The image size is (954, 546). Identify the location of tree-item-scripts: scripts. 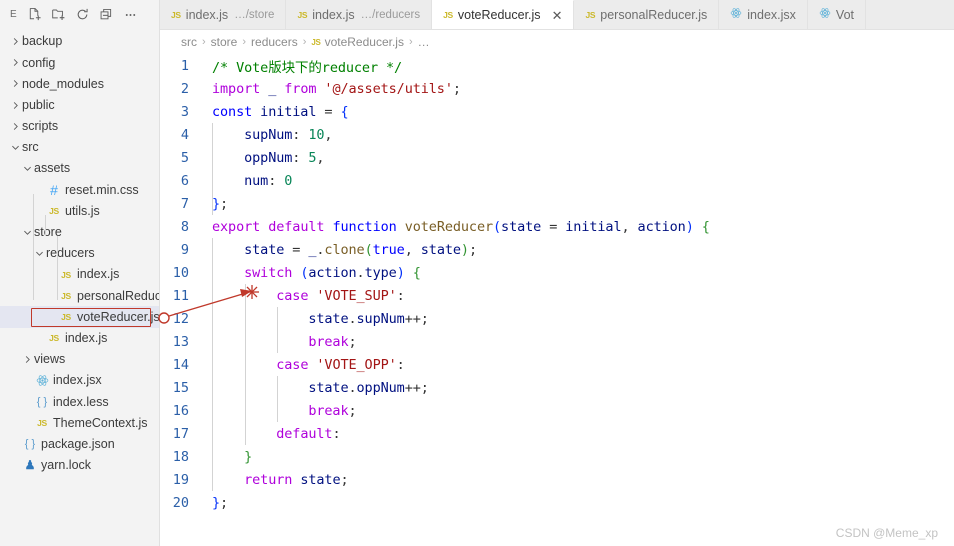
(79, 126).